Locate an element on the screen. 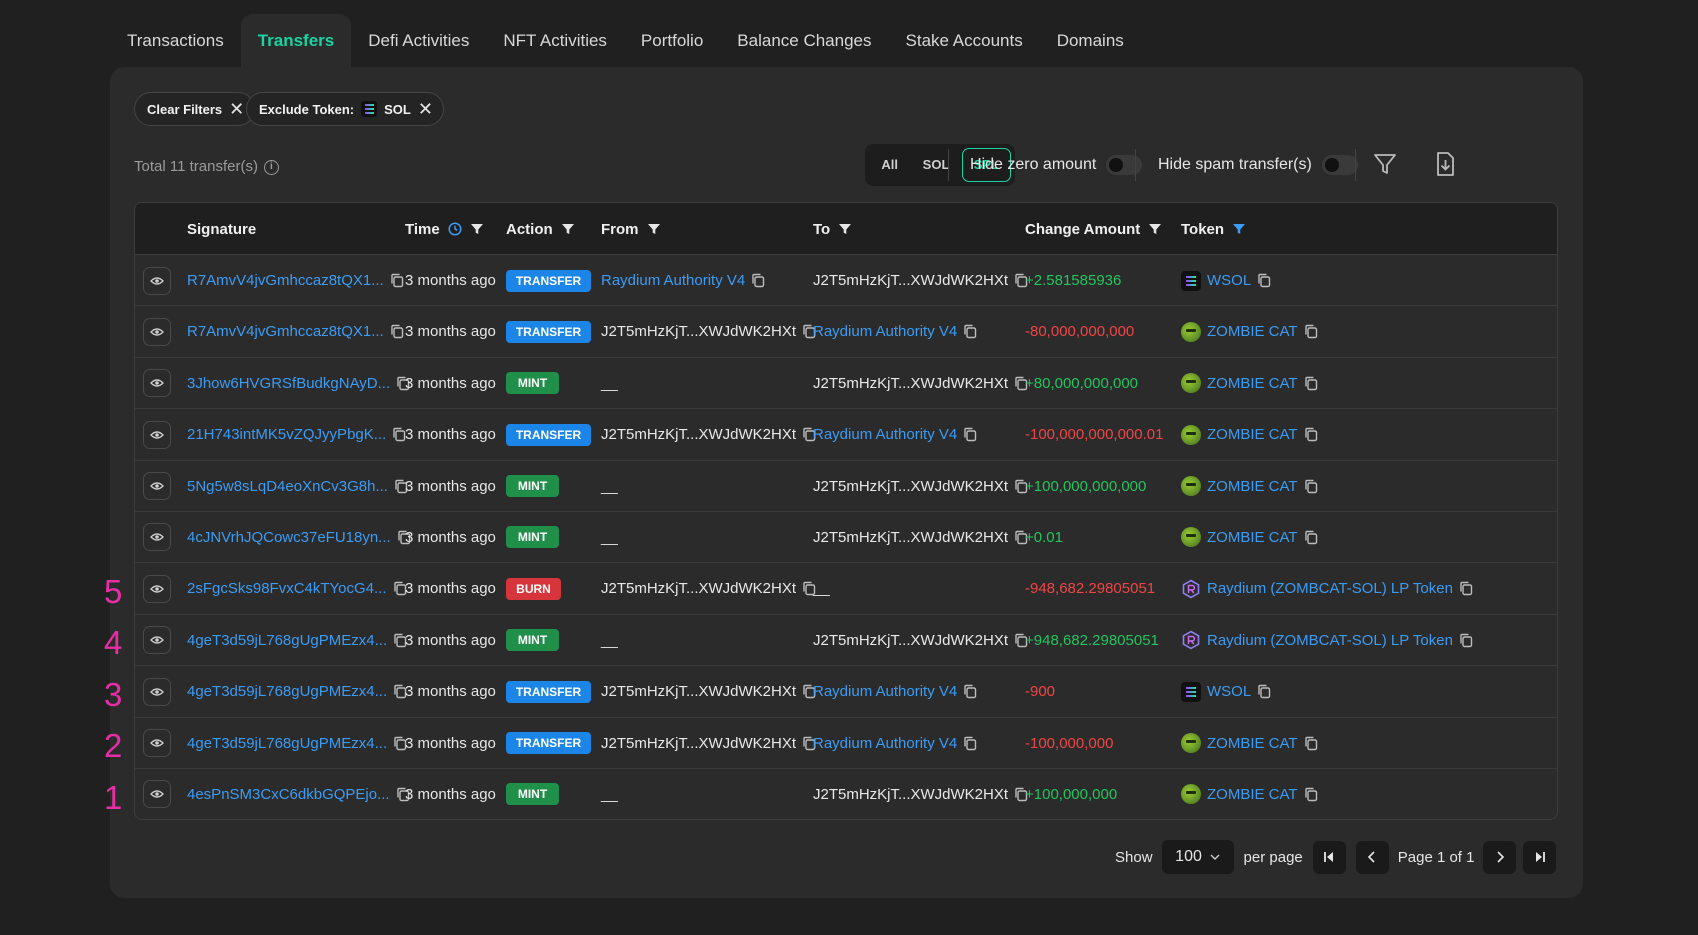 This screenshot has width=1698, height=935. last-page-button is located at coordinates (1540, 857).